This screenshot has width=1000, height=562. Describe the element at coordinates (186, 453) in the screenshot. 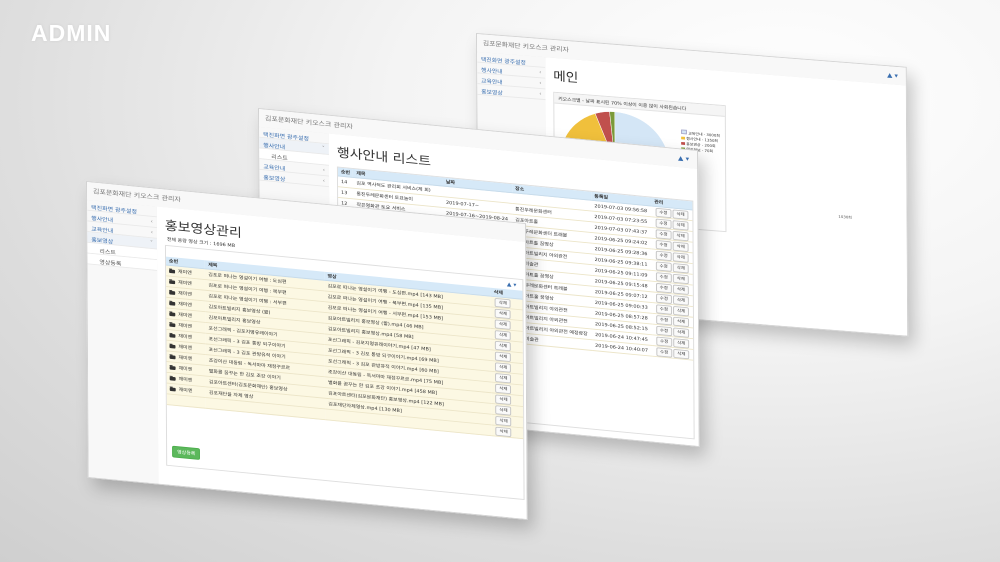

I see `register-video-button: 영상등록` at that location.